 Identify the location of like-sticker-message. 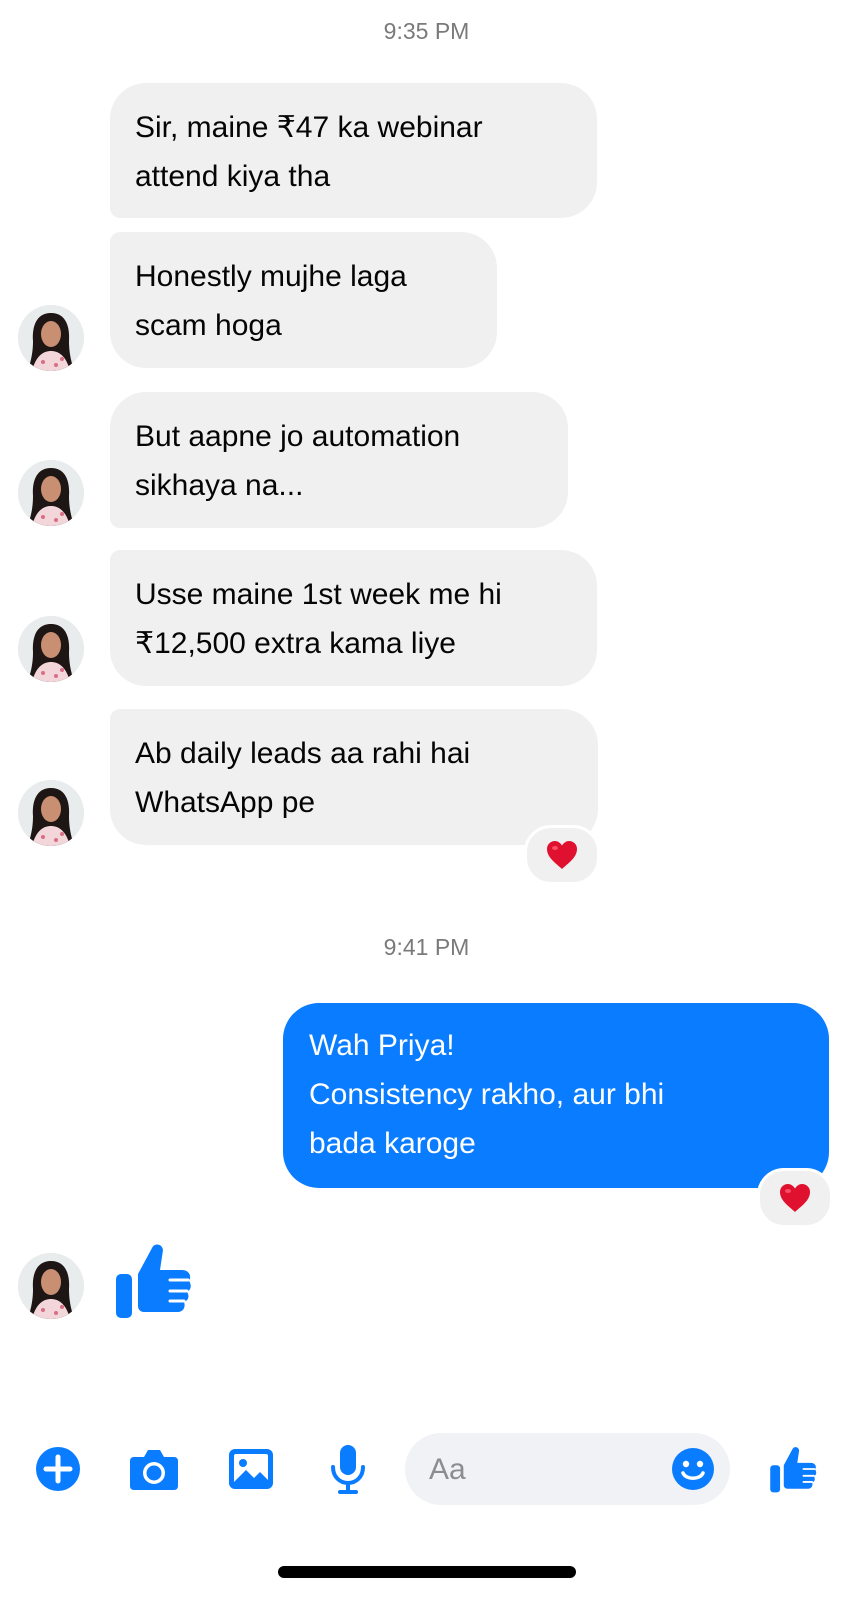
(153, 1282).